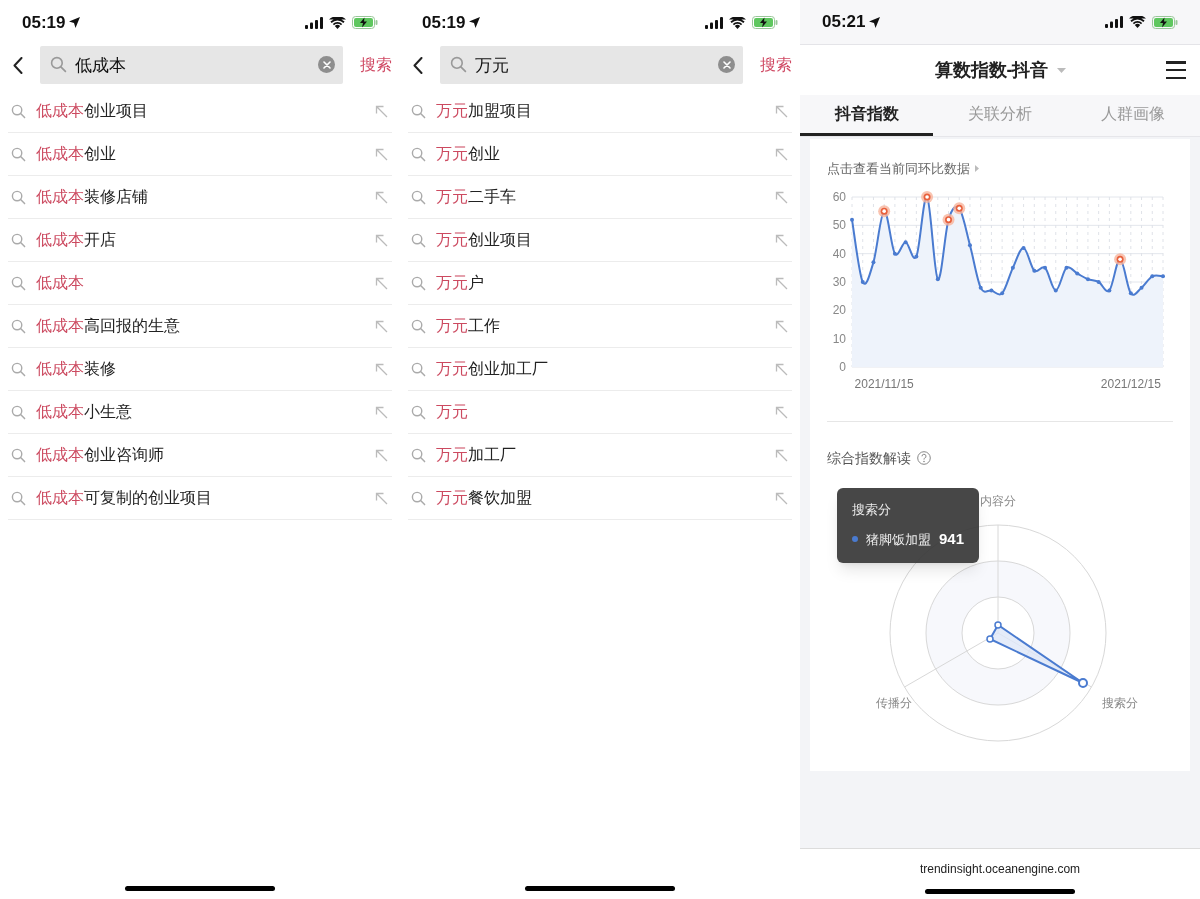 This screenshot has height=899, width=1200. I want to click on help-icon, so click(924, 458).